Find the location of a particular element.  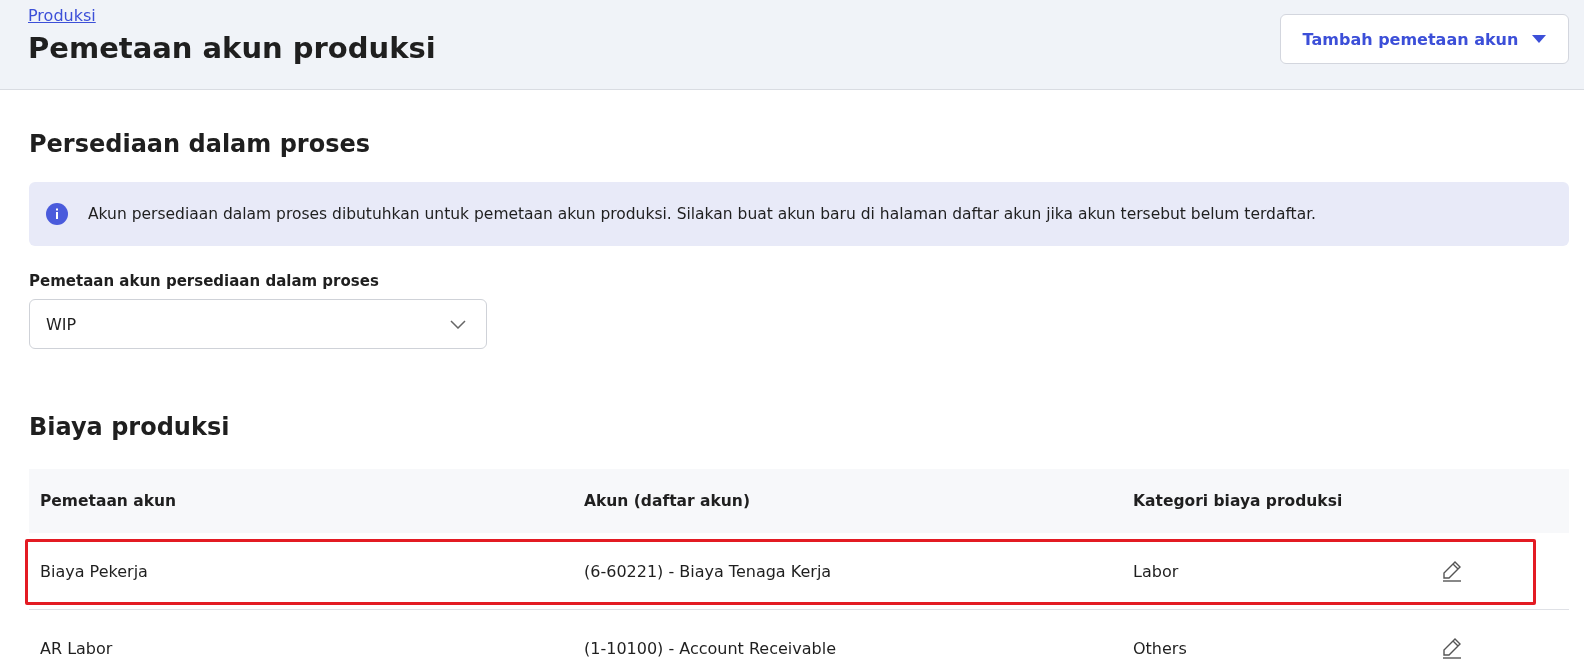

page-title: Pemetaan akun produksi is located at coordinates (232, 48).